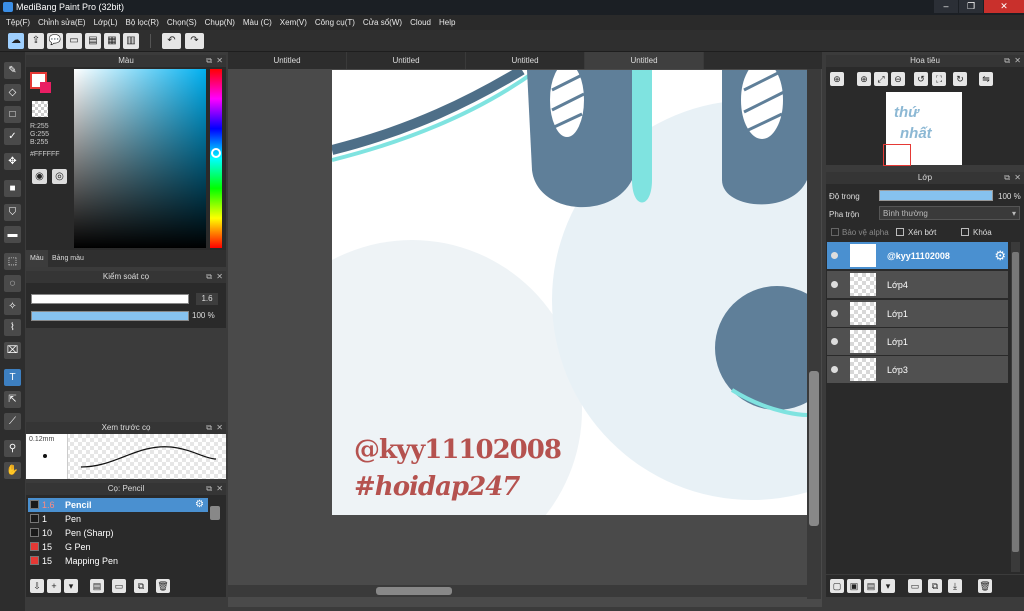  Describe the element at coordinates (837, 586) in the screenshot. I see `new-layer-icon: ▢` at that location.